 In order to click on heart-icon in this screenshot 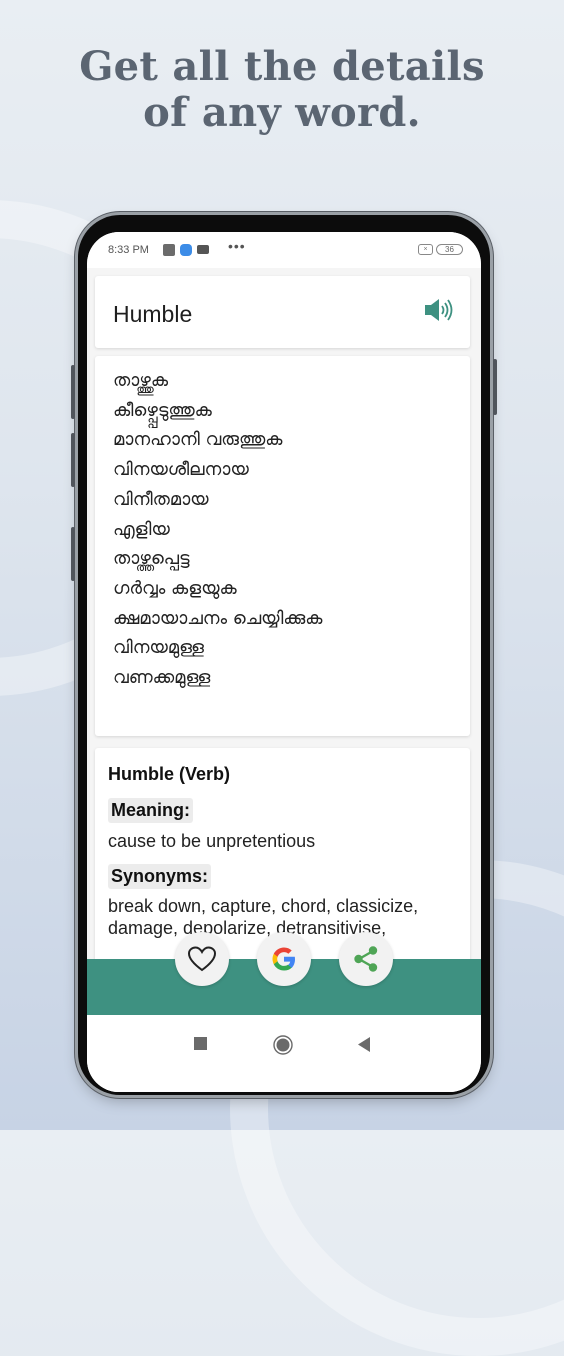, I will do `click(202, 959)`.